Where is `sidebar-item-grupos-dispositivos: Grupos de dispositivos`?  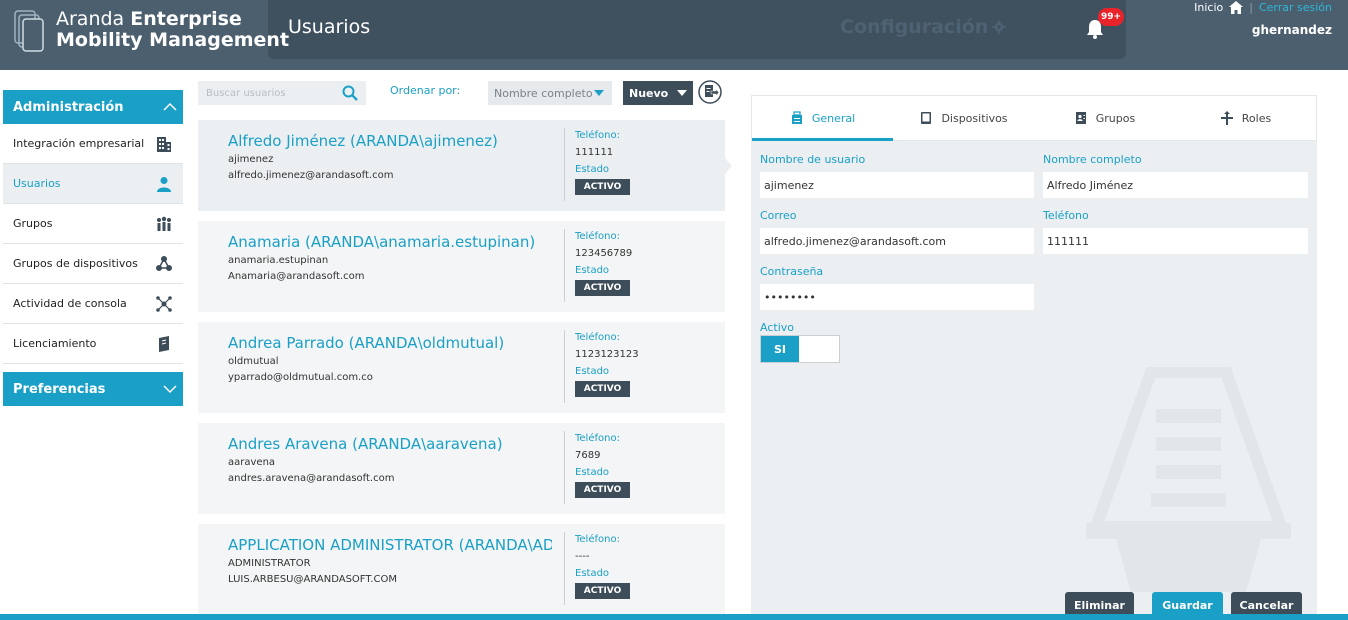 sidebar-item-grupos-dispositivos: Grupos de dispositivos is located at coordinates (93, 264).